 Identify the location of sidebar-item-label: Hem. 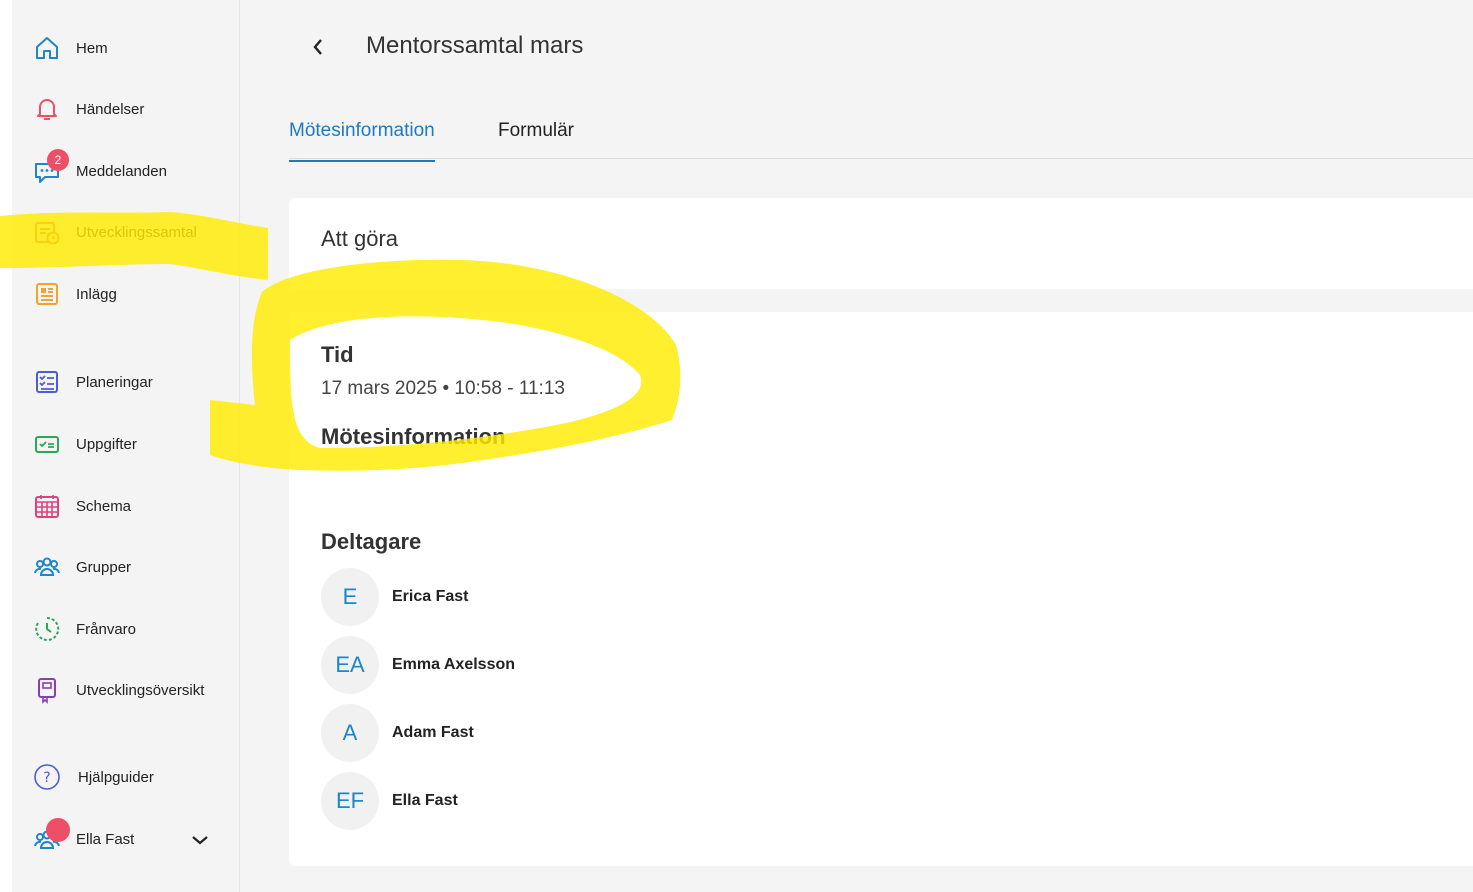
(92, 48).